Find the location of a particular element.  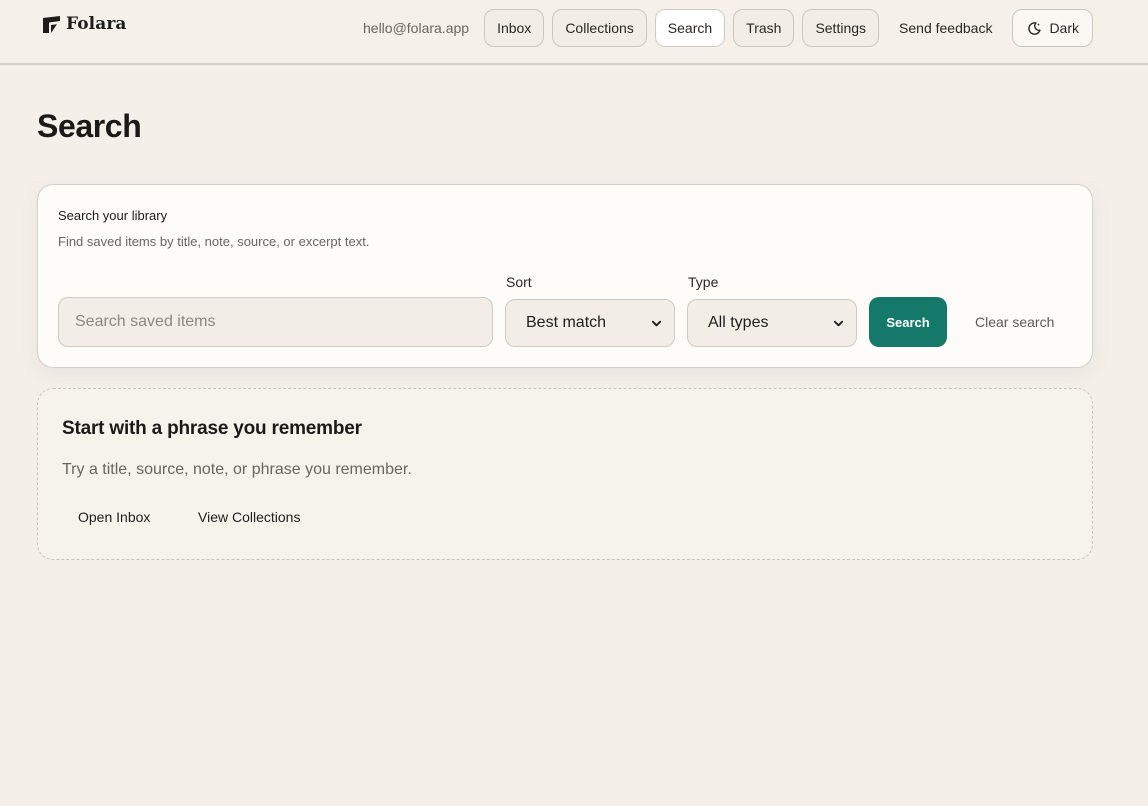

nav-settings-button: Settings is located at coordinates (841, 28).